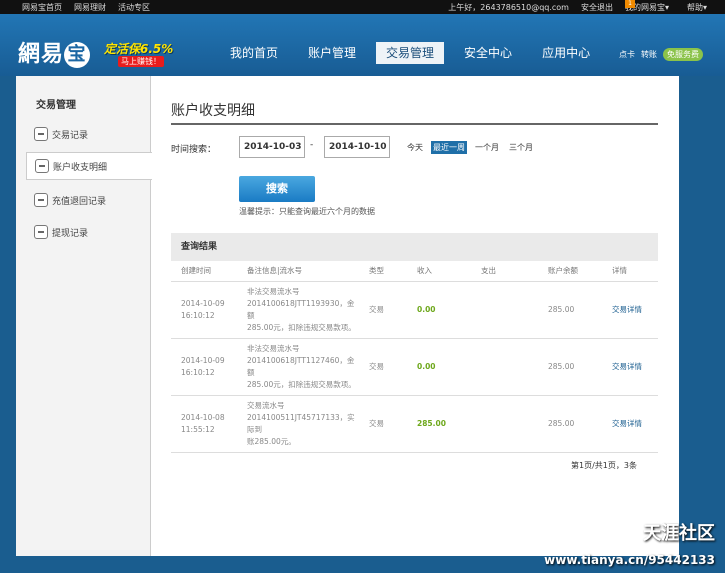 Image resolution: width=725 pixels, height=573 pixels. What do you see at coordinates (630, 271) in the screenshot?
I see `col-detail: 详情` at bounding box center [630, 271].